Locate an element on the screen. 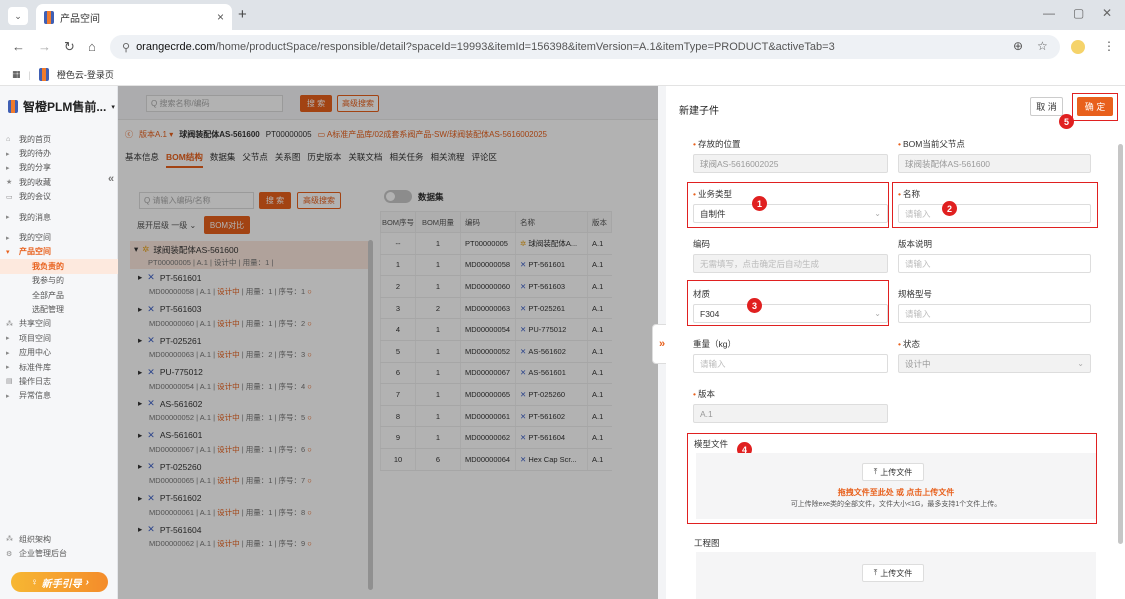 This screenshot has height=599, width=1125. drawing-upload-button: ⤒ 上传文件 is located at coordinates (893, 573).